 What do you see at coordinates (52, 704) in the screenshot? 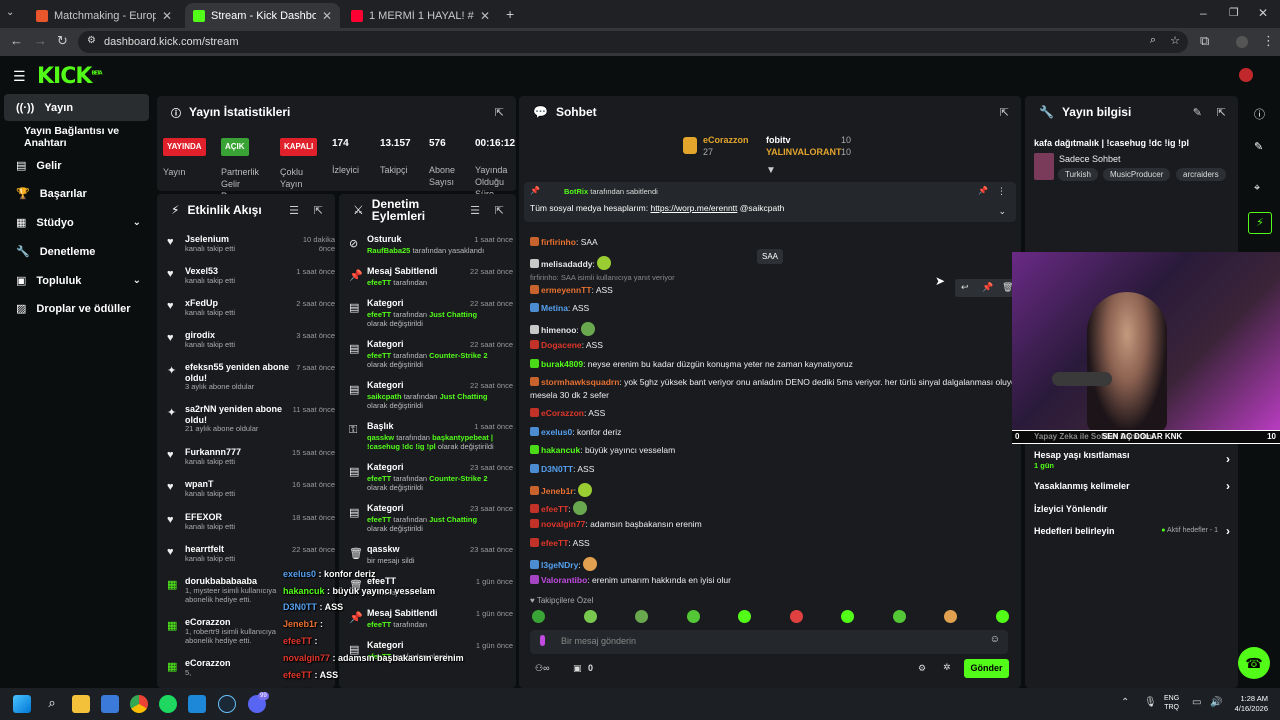
I see `search-icon: ⌕` at bounding box center [52, 704].